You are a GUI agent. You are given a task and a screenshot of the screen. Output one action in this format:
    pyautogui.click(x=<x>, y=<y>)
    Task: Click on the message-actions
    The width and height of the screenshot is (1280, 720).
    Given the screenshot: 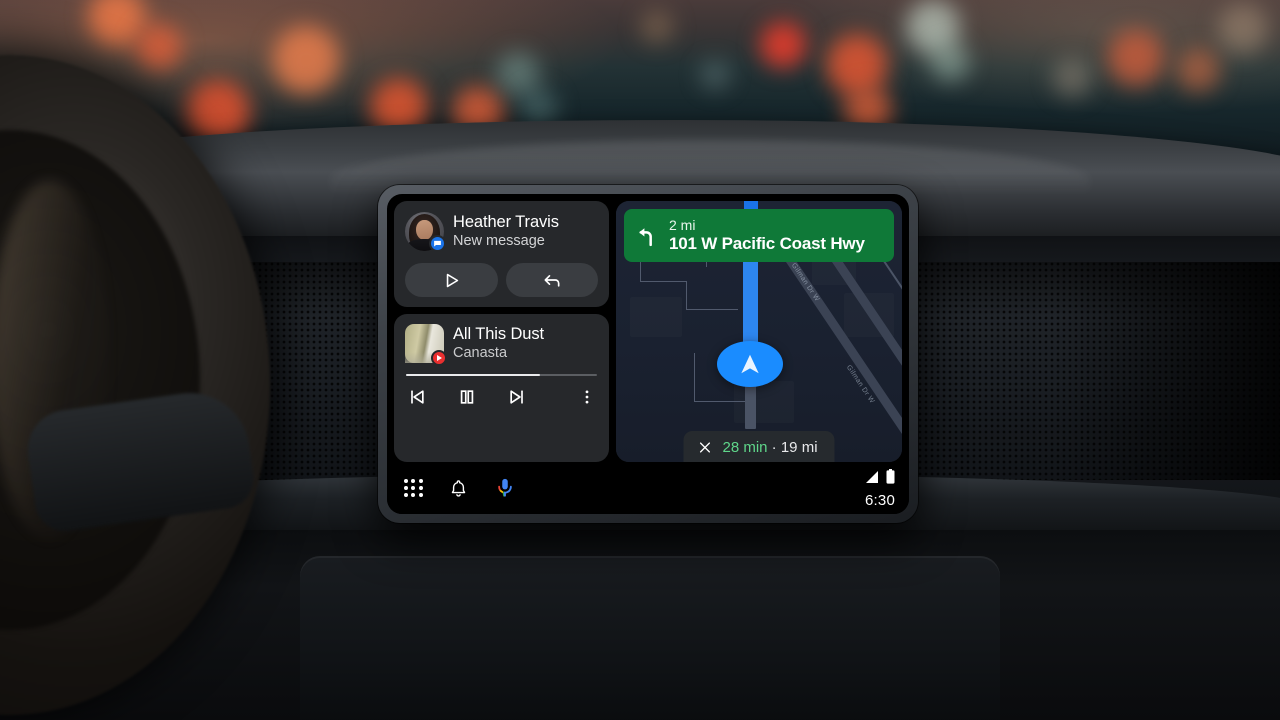 What is the action you would take?
    pyautogui.click(x=501, y=280)
    